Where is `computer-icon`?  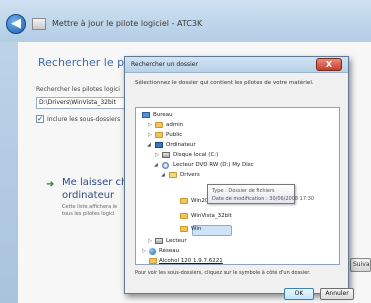 computer-icon is located at coordinates (159, 145).